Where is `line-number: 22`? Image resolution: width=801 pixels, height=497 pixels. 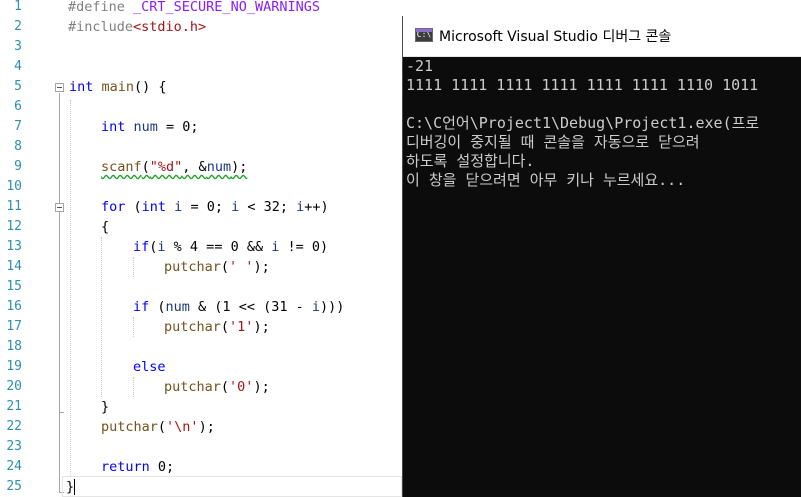
line-number: 22 is located at coordinates (14, 426).